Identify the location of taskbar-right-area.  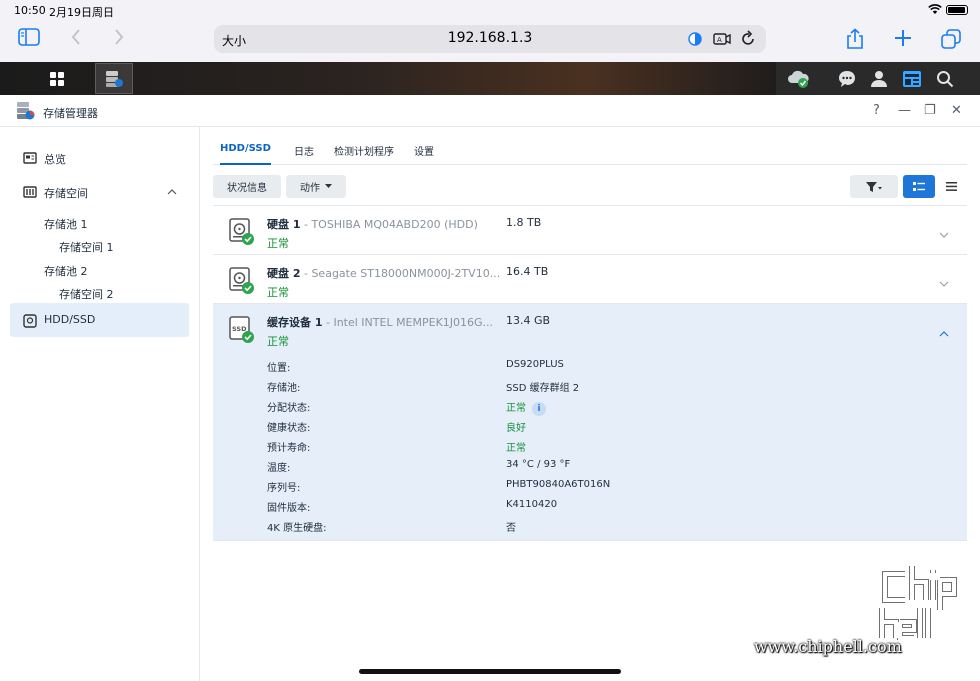
(878, 78).